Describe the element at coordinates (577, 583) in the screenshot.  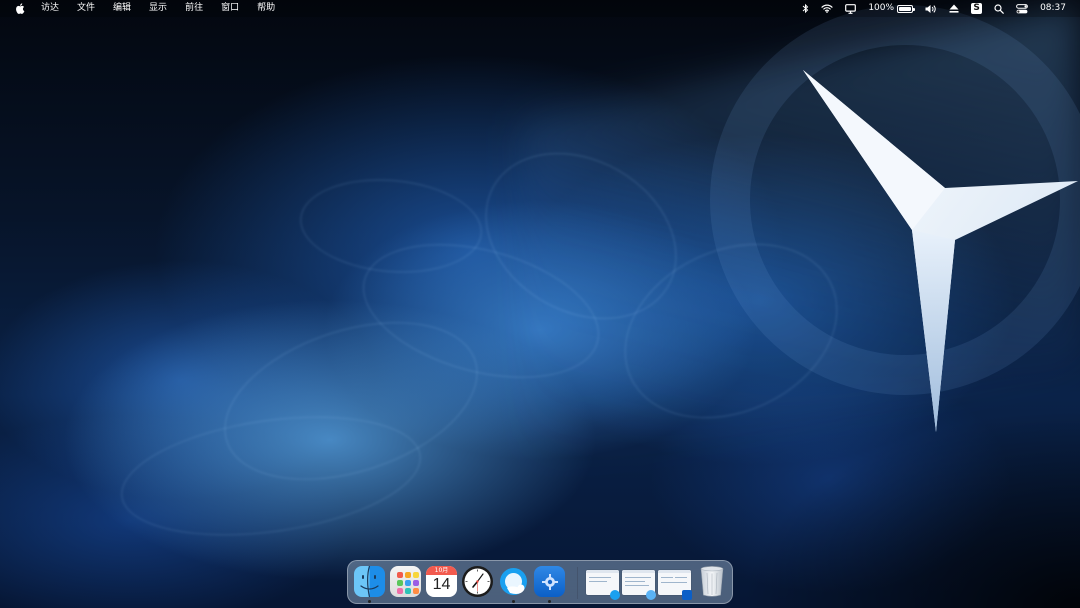
I see `dock-separator` at that location.